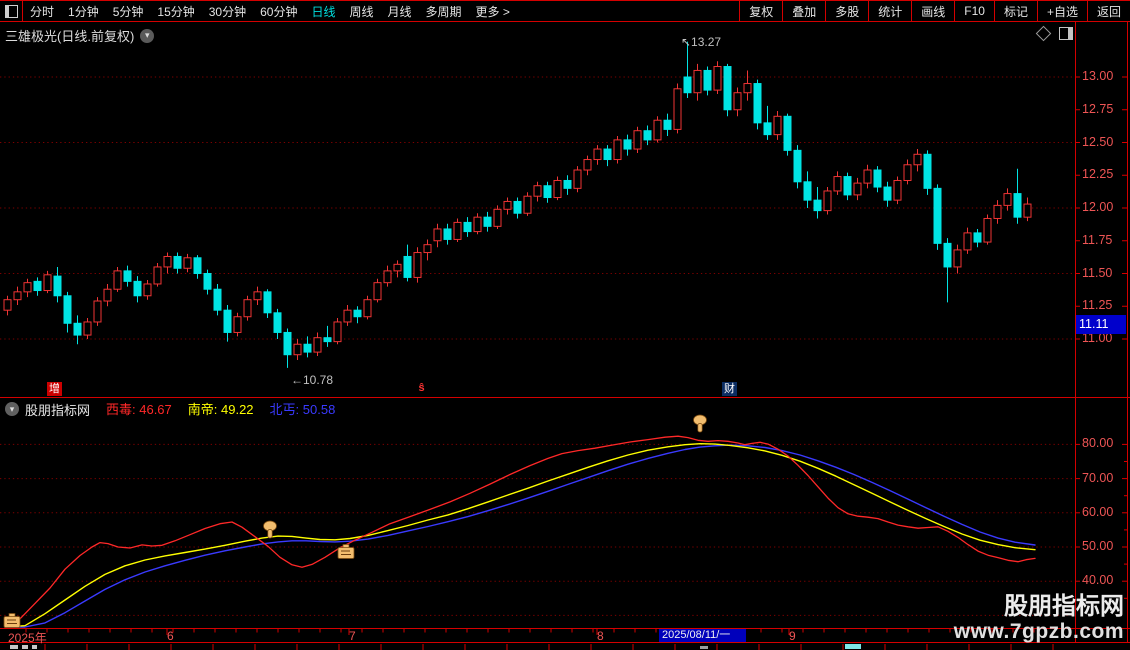  I want to click on price-label-12.75: 12.75, so click(1098, 108).